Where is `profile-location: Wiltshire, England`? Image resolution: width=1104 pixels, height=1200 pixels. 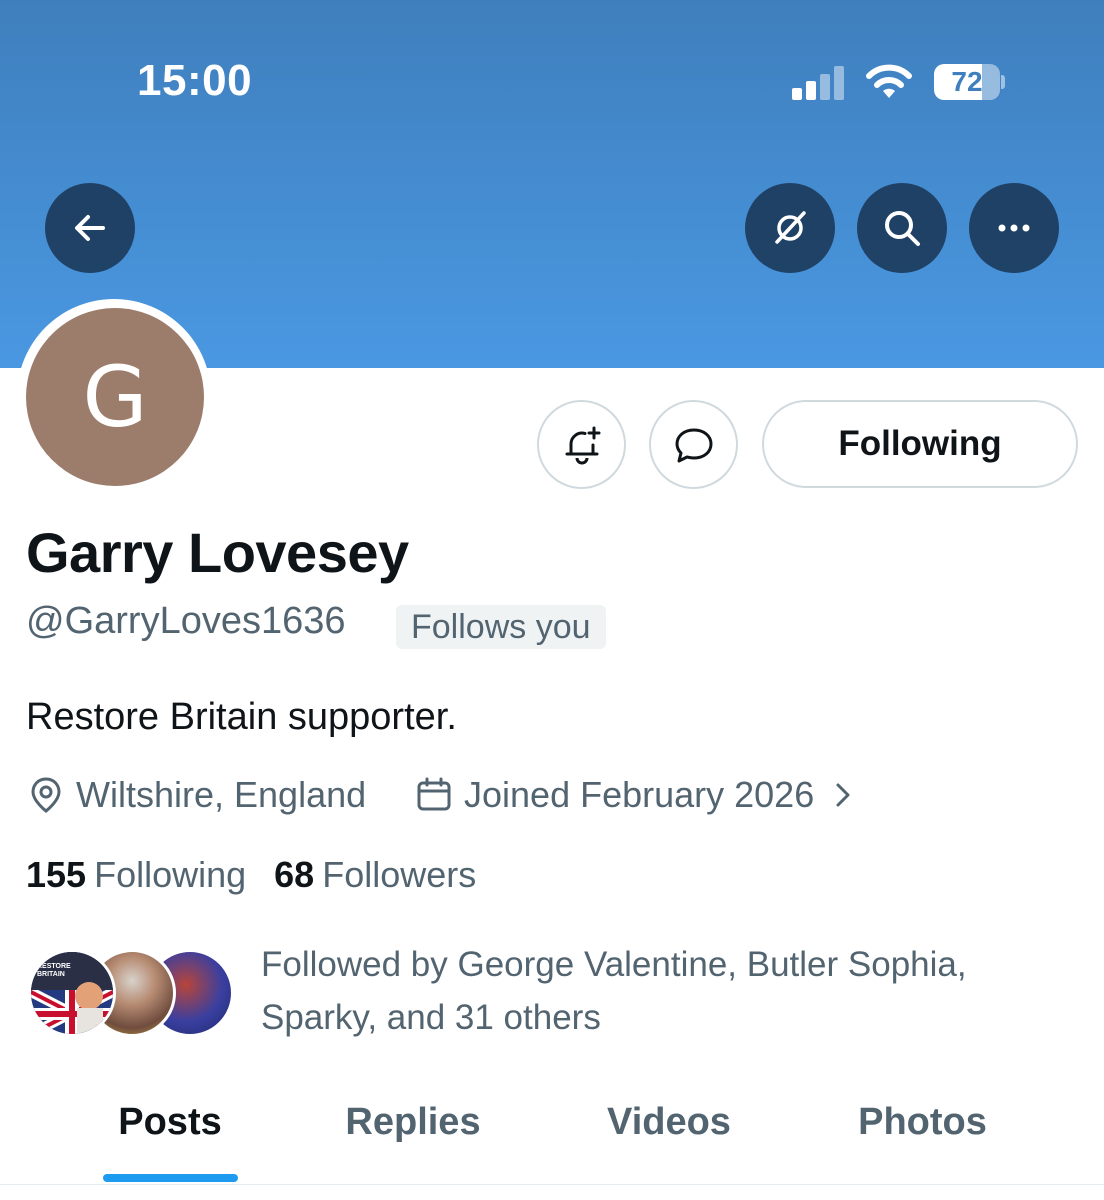 profile-location: Wiltshire, England is located at coordinates (196, 795).